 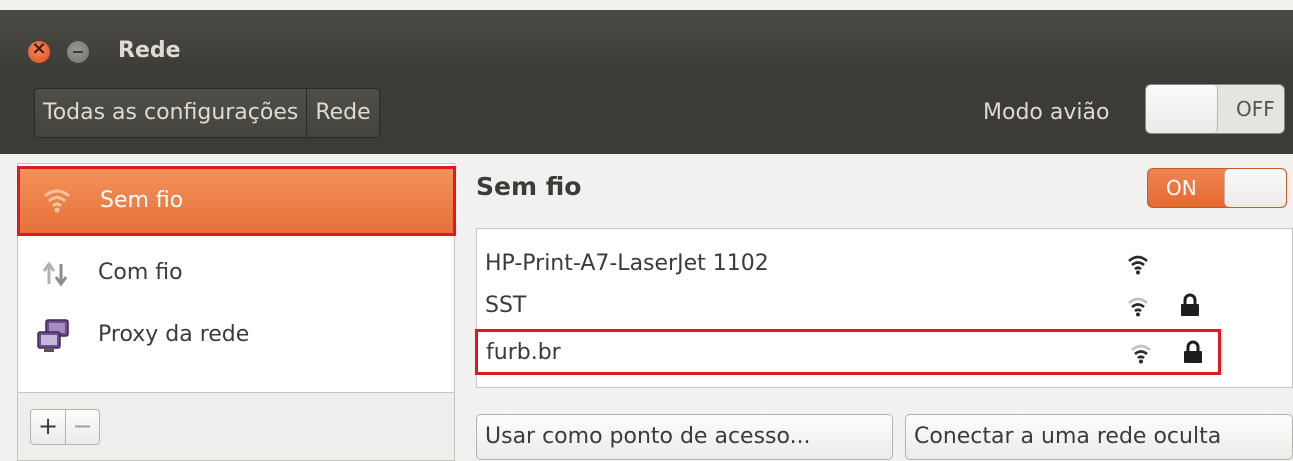 What do you see at coordinates (236, 201) in the screenshot?
I see `sidebar-item-wireless: Sem fio` at bounding box center [236, 201].